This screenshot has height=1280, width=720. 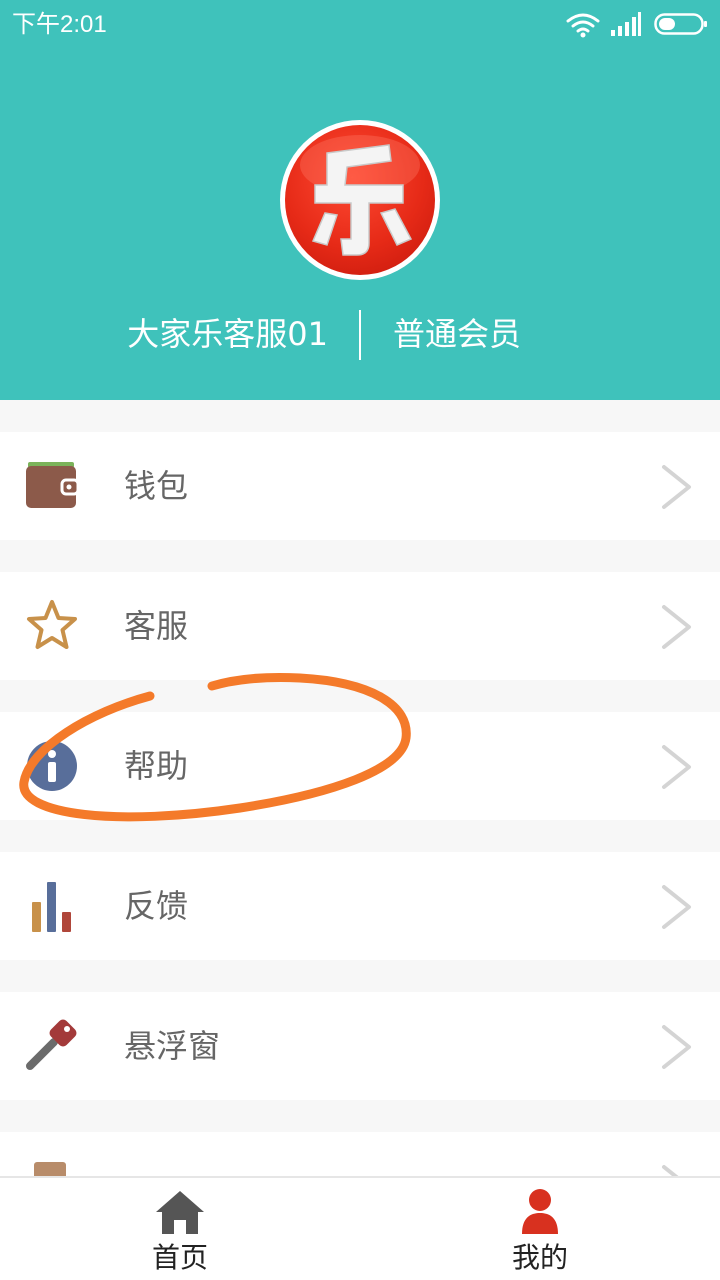 I want to click on bottom-tab-bar: 首页 我的, so click(x=360, y=1228).